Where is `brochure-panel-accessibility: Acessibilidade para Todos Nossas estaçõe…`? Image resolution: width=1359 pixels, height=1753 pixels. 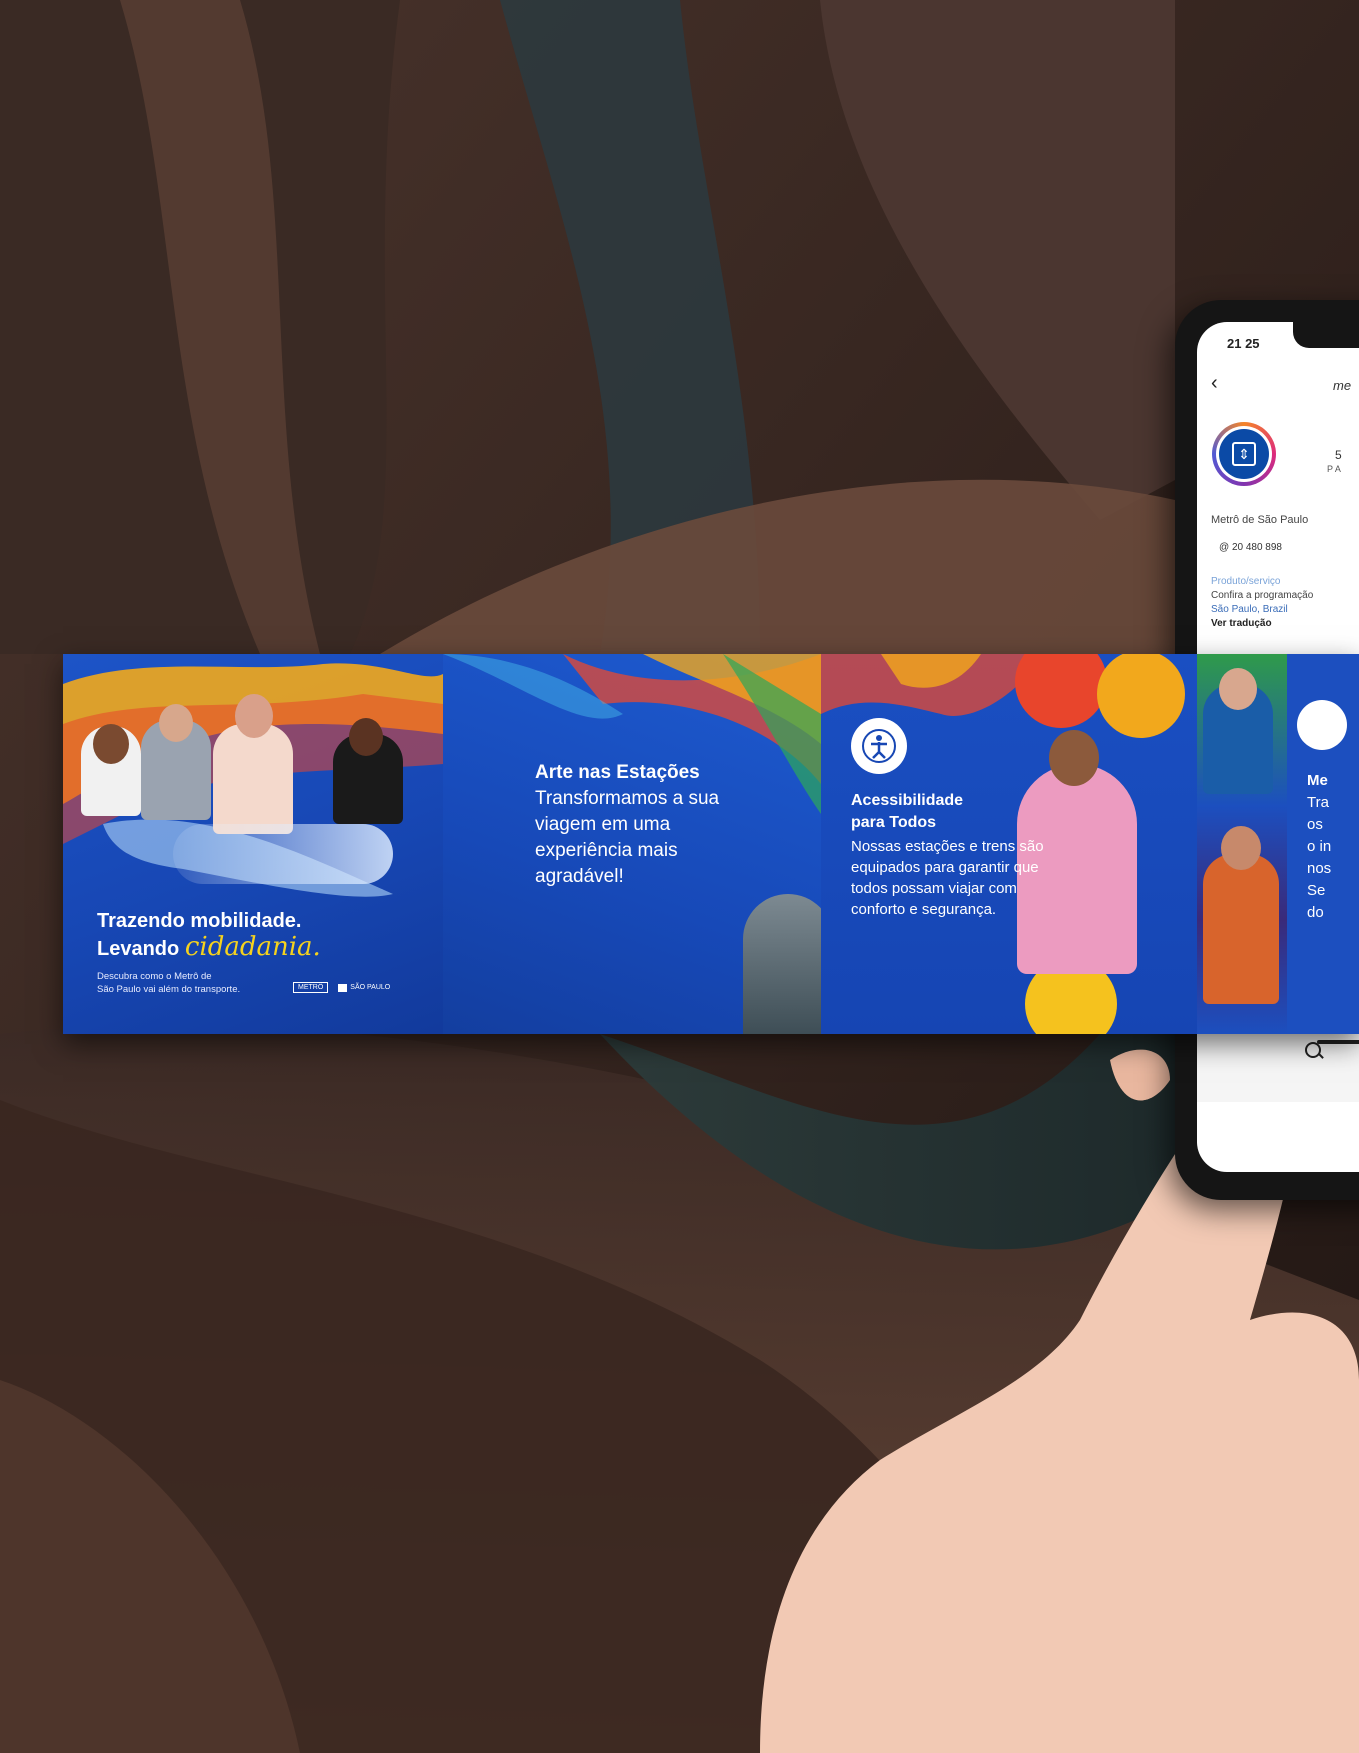 brochure-panel-accessibility: Acessibilidade para Todos Nossas estaçõe… is located at coordinates (1009, 844).